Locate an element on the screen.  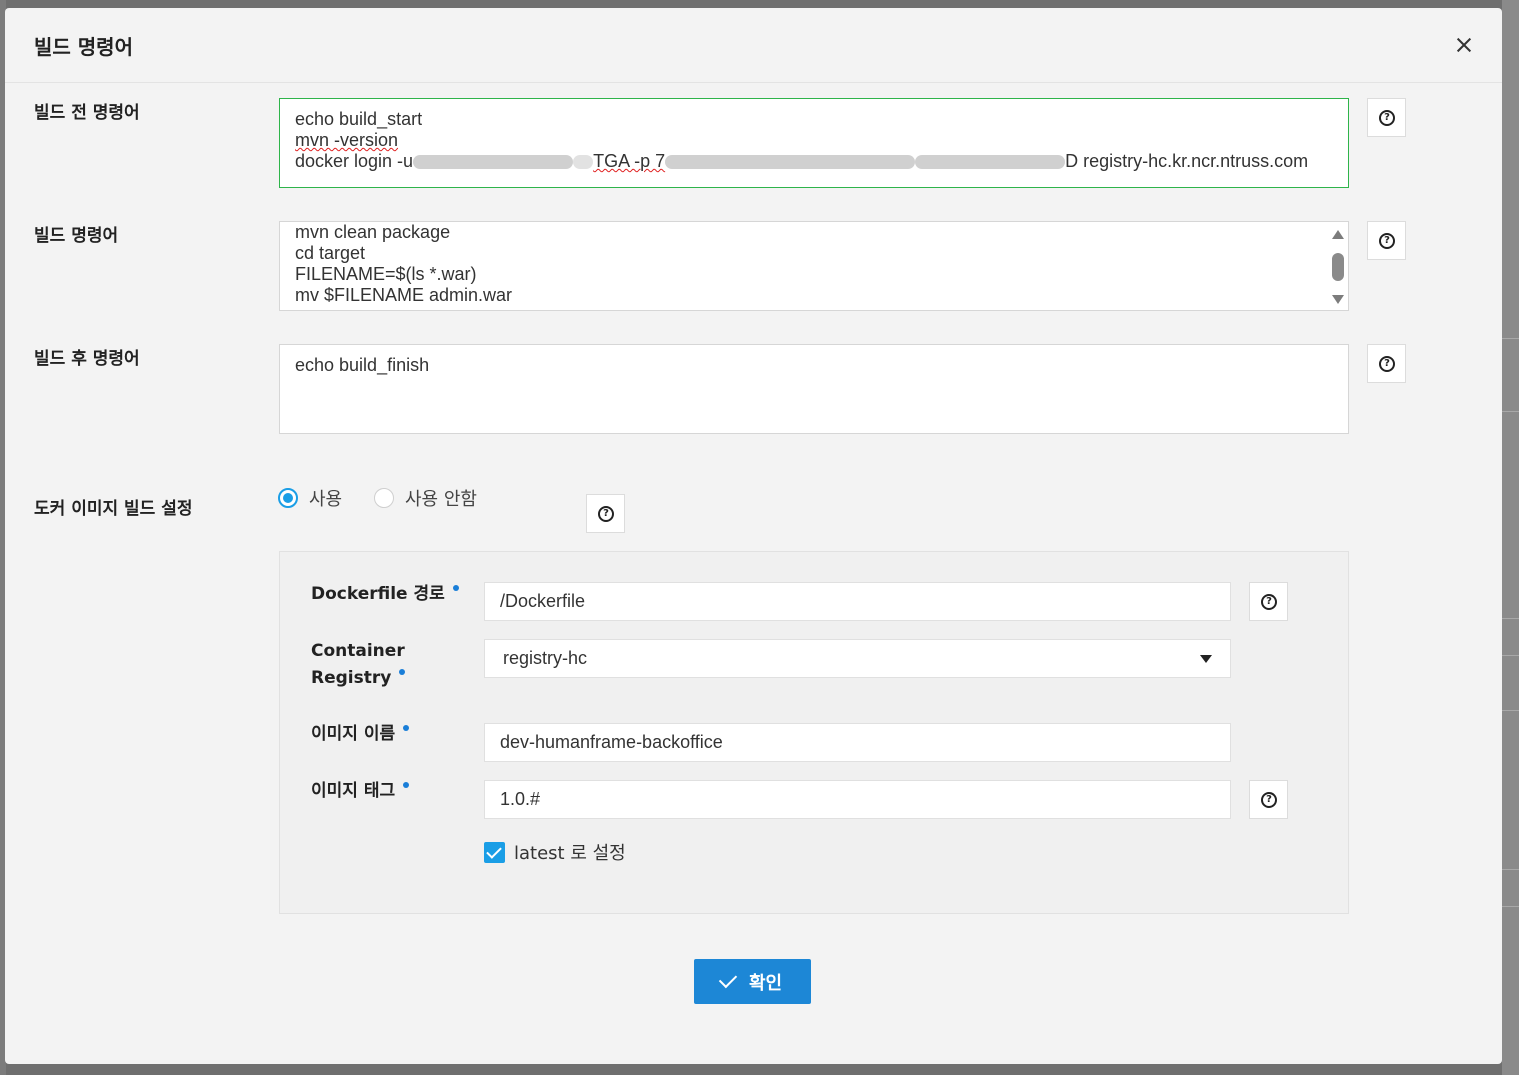
radio-not-use-indicator is located at coordinates (384, 498).